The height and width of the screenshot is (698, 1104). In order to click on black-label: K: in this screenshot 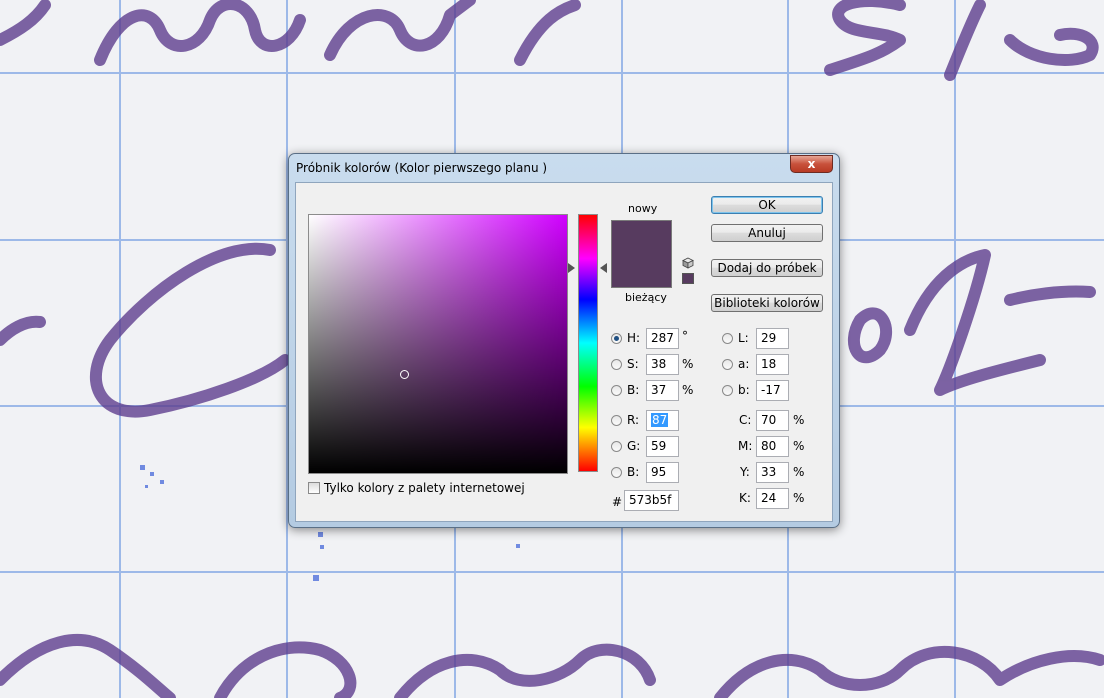, I will do `click(745, 498)`.